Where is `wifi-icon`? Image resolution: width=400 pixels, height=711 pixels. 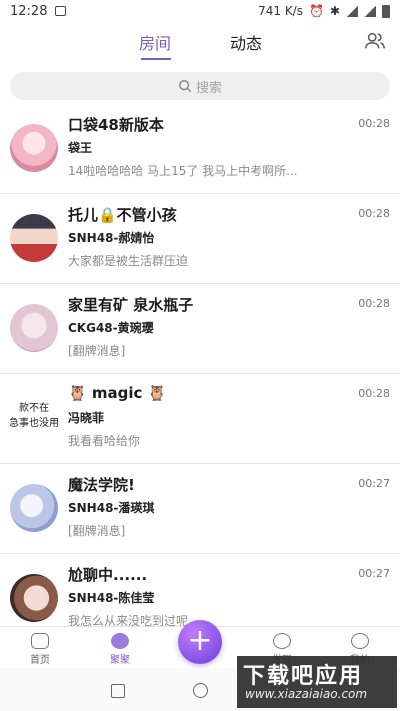 wifi-icon is located at coordinates (352, 11).